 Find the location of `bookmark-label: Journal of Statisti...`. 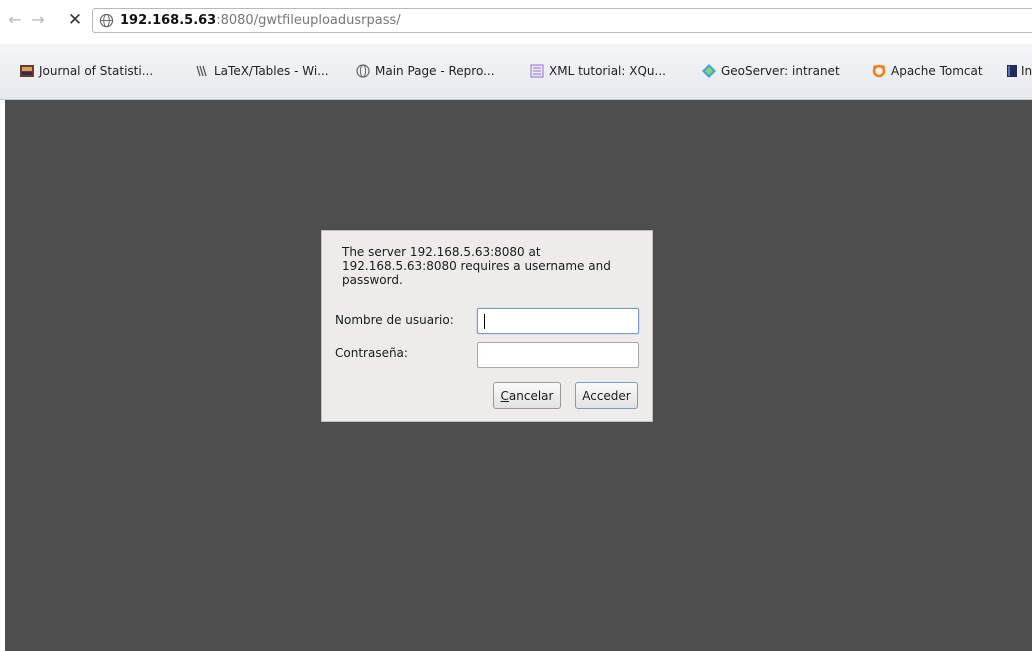

bookmark-label: Journal of Statisti... is located at coordinates (96, 71).